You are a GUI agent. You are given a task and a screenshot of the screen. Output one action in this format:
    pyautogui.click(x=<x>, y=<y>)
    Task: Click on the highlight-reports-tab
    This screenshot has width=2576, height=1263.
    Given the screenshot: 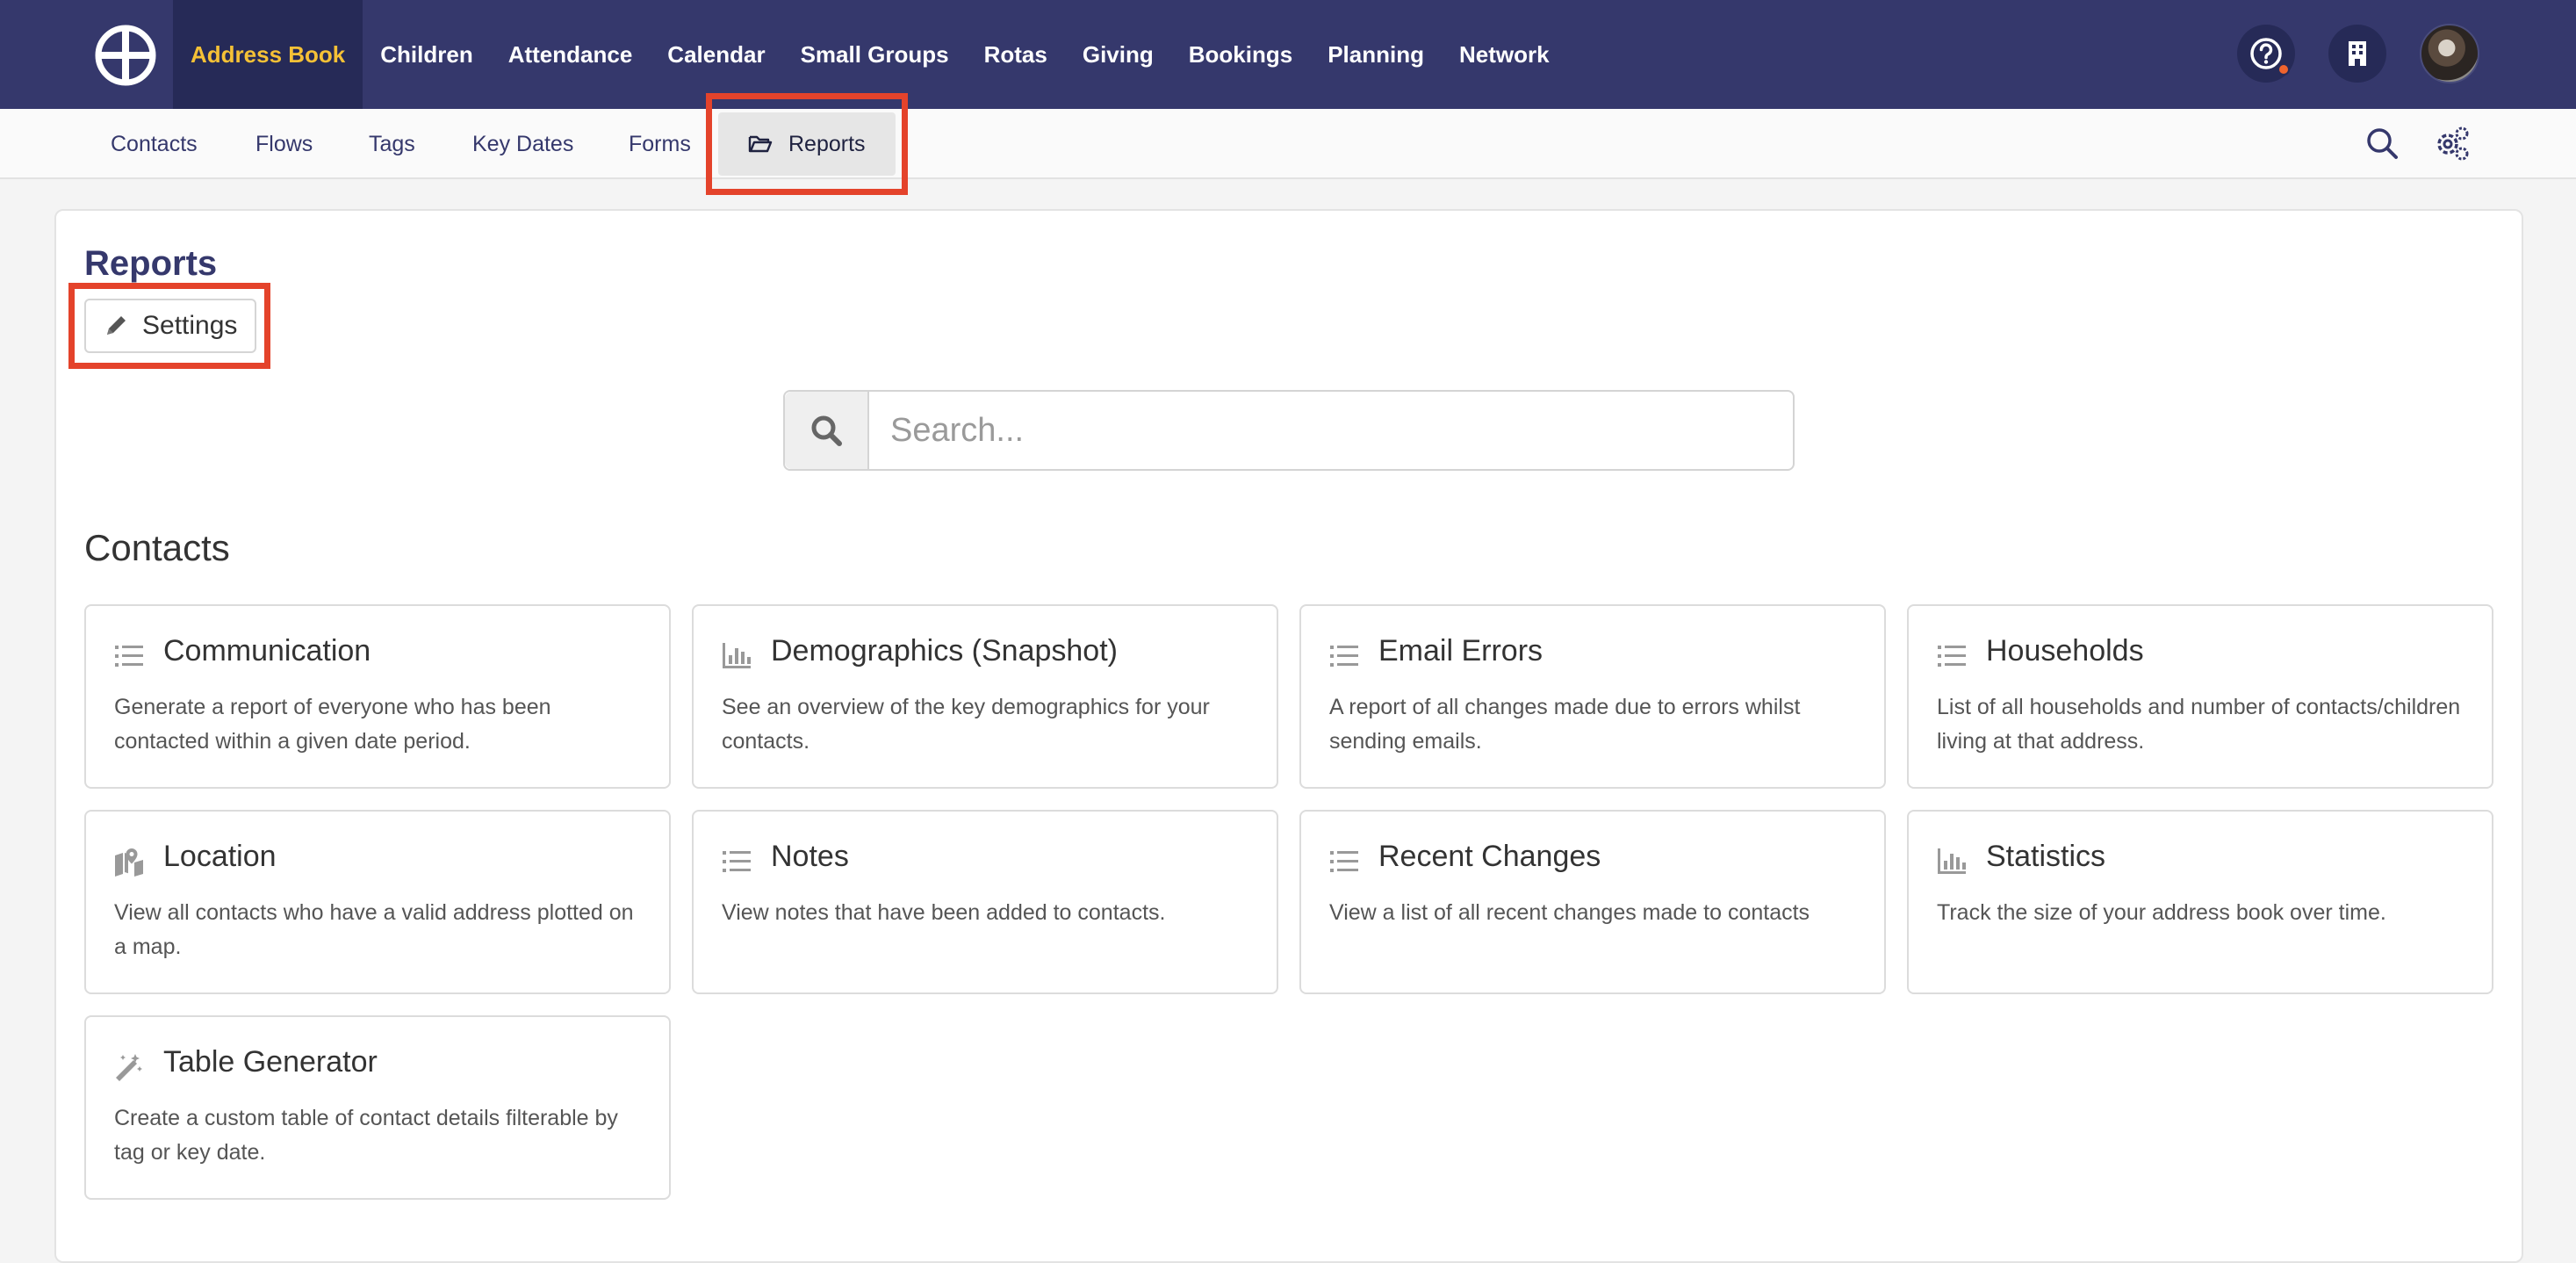 What is the action you would take?
    pyautogui.click(x=807, y=144)
    